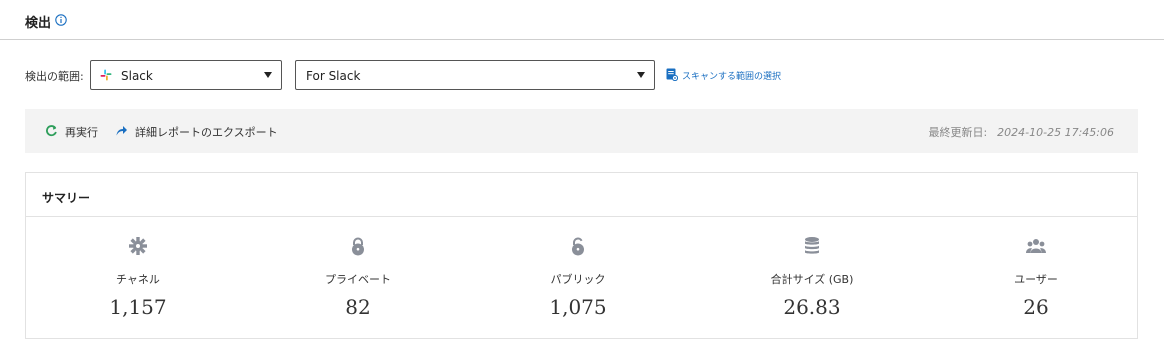 This screenshot has height=358, width=1164. I want to click on stat-label: チャネル, so click(138, 279).